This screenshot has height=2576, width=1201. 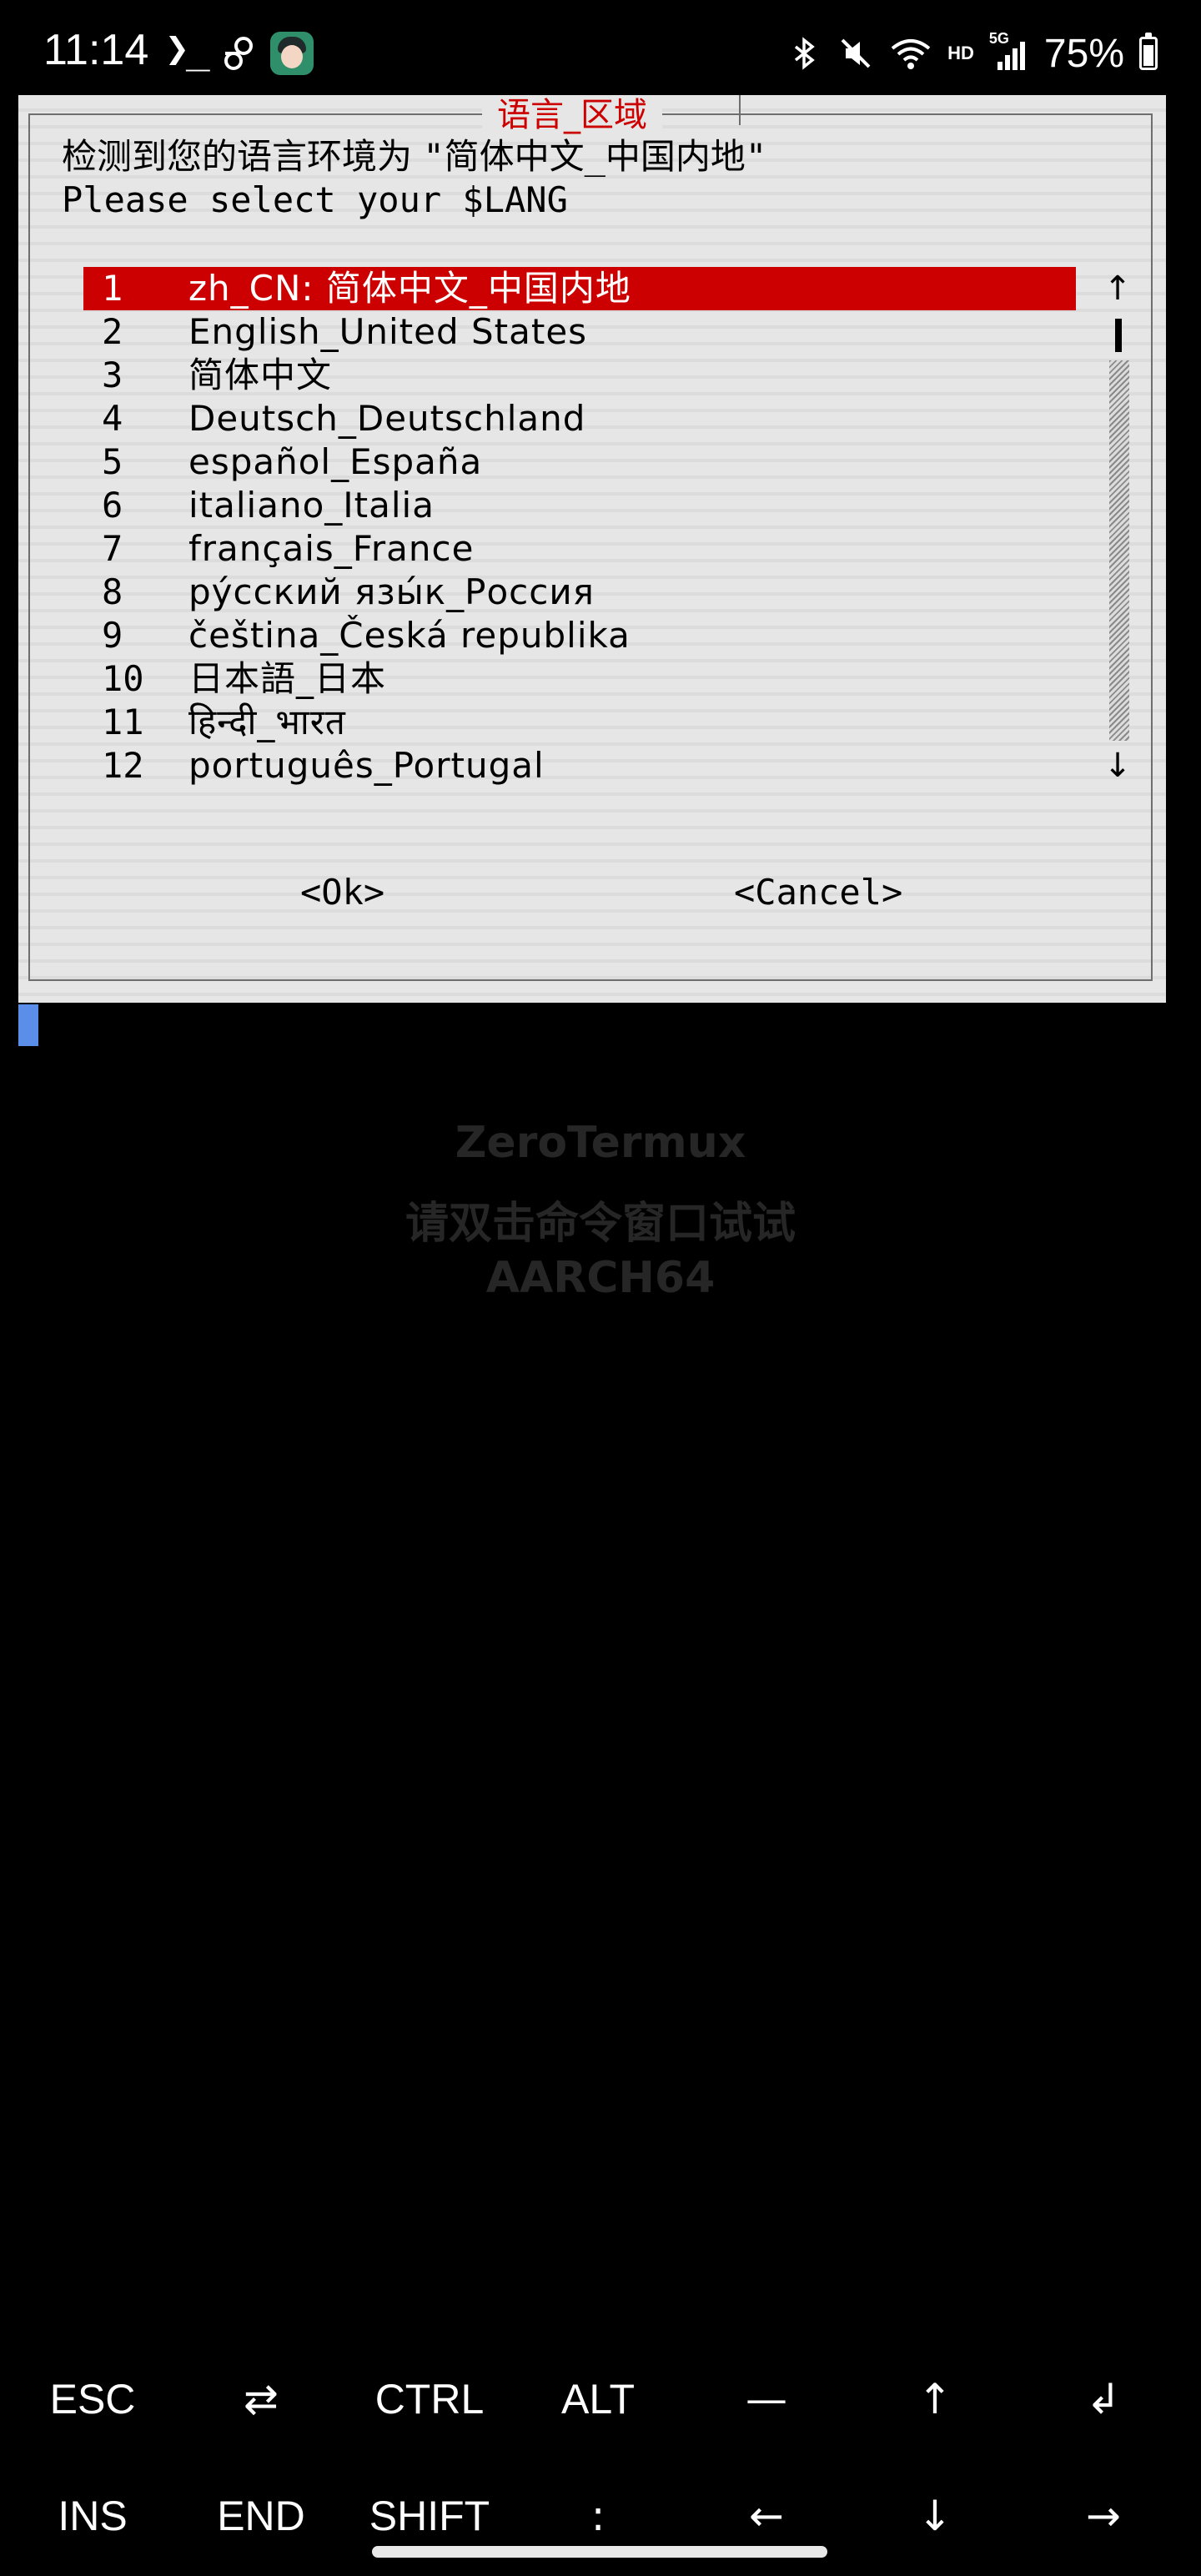 I want to click on language-option: 3 简体中文, so click(x=580, y=375).